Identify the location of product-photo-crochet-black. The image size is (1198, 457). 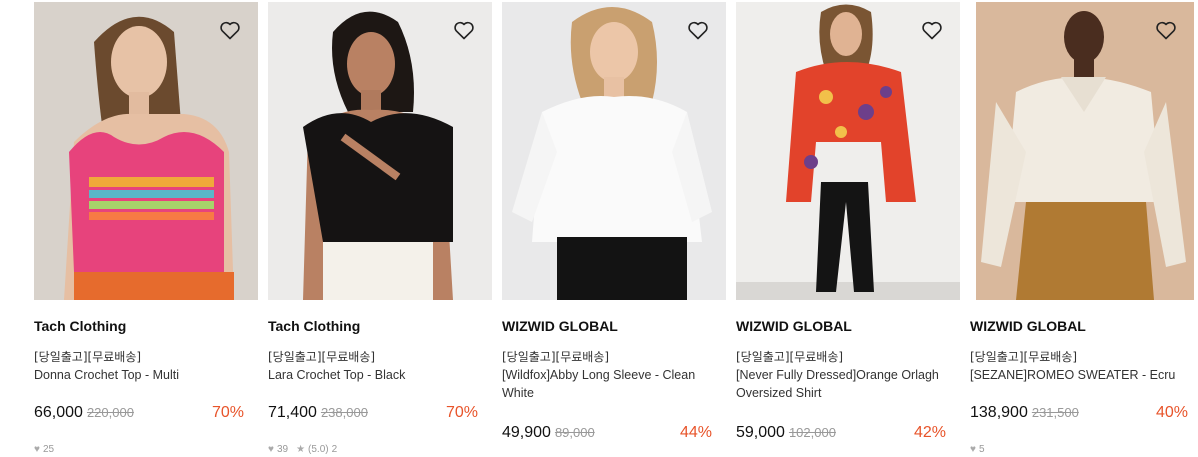
(380, 151).